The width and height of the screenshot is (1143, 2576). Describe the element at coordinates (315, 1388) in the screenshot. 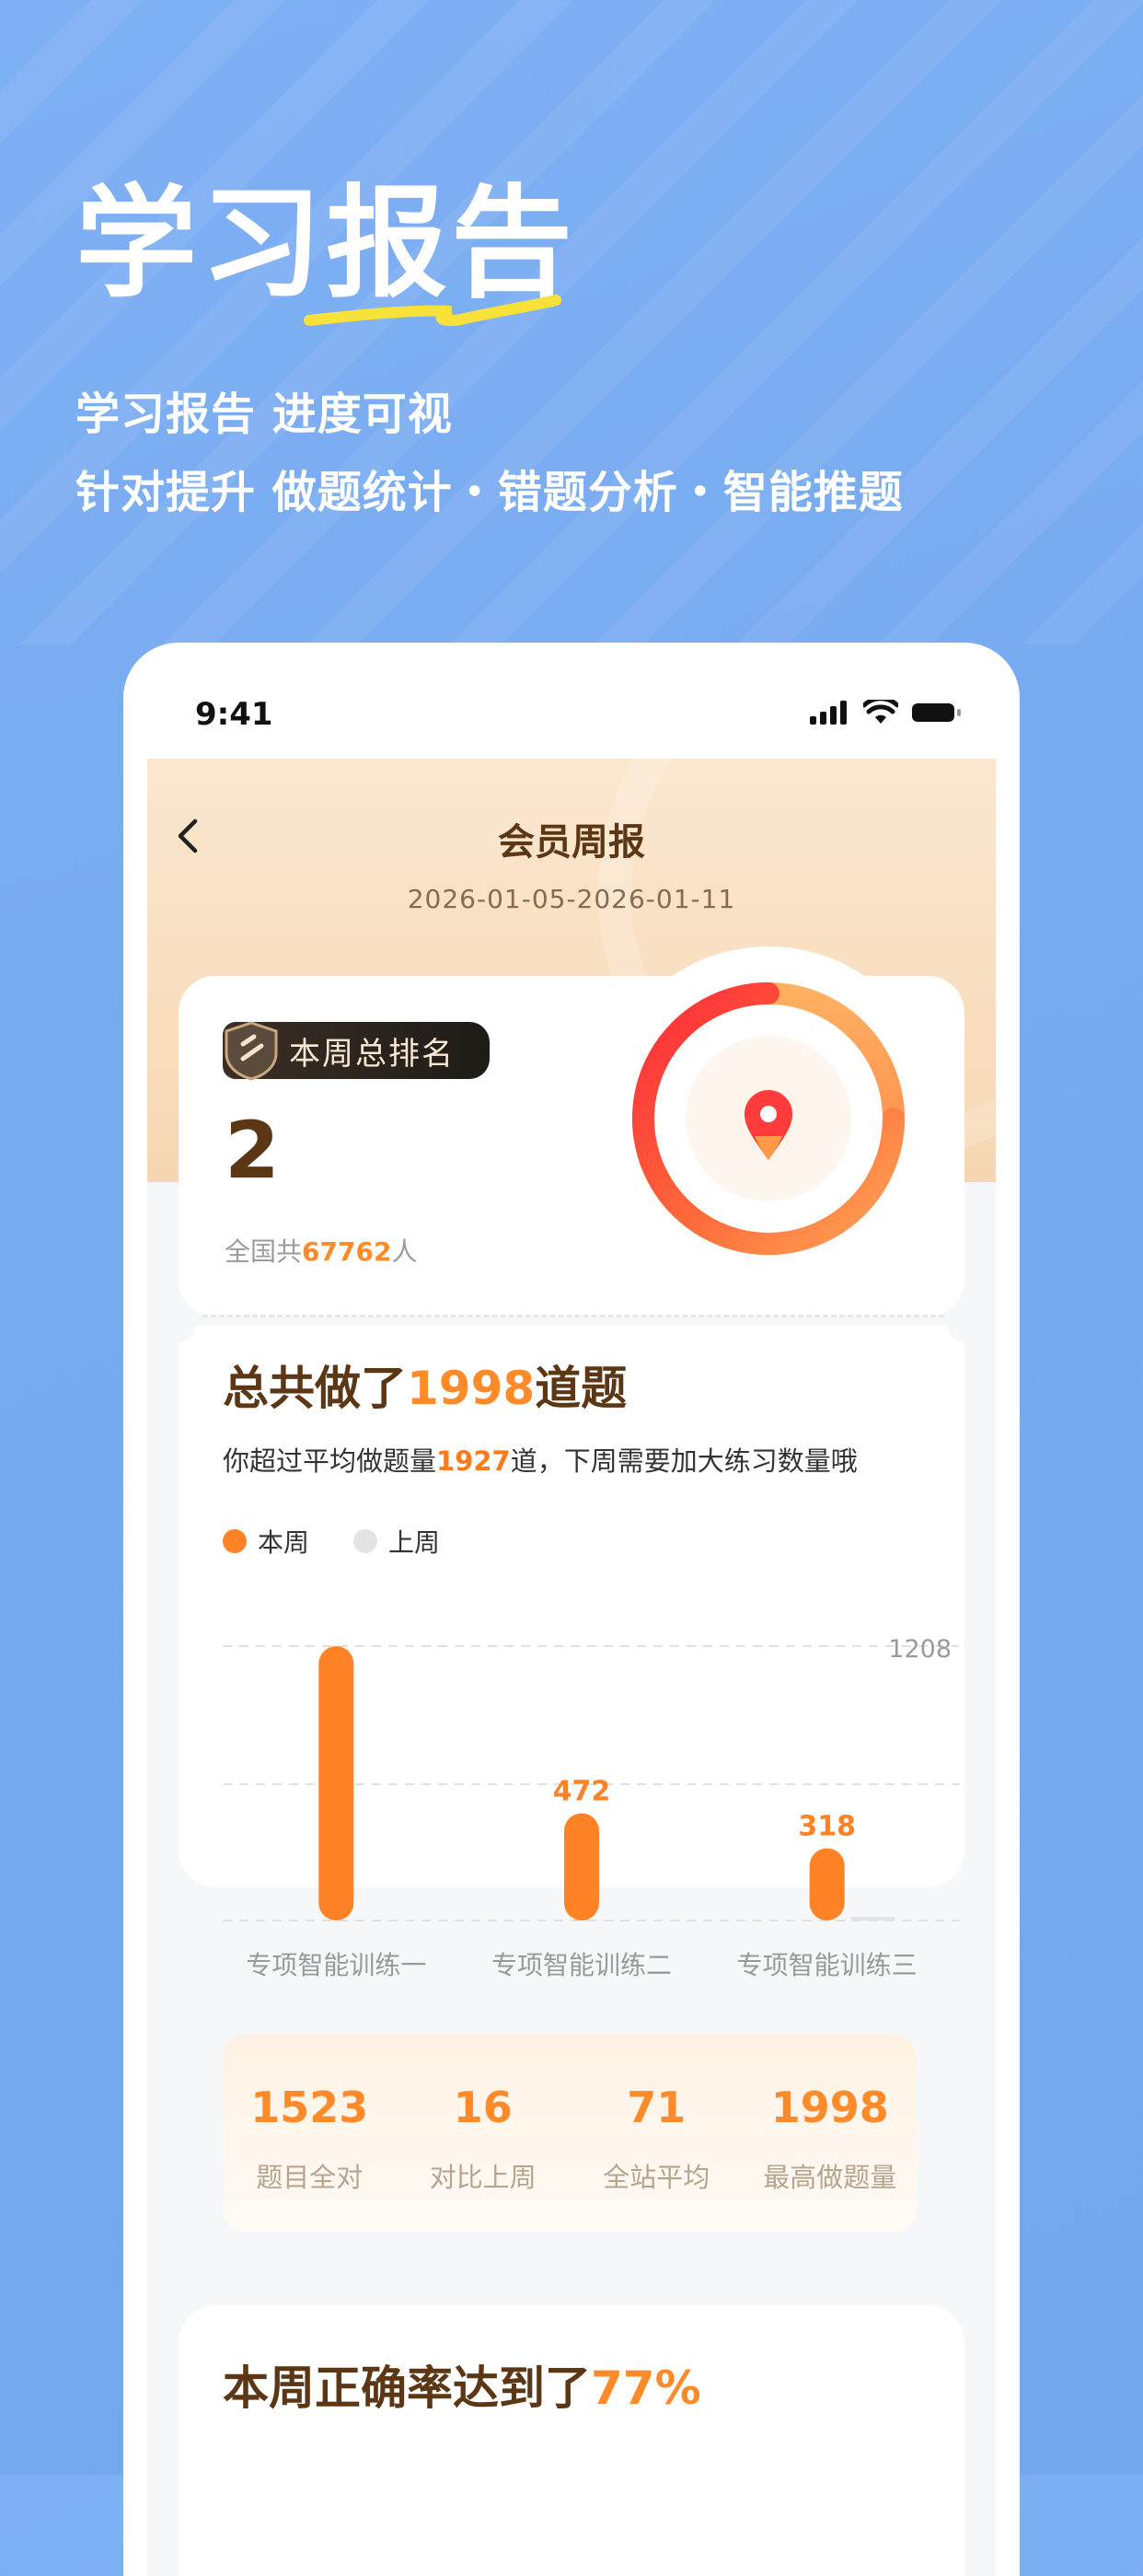

I see `questions-title-prefix: 总共做了` at that location.